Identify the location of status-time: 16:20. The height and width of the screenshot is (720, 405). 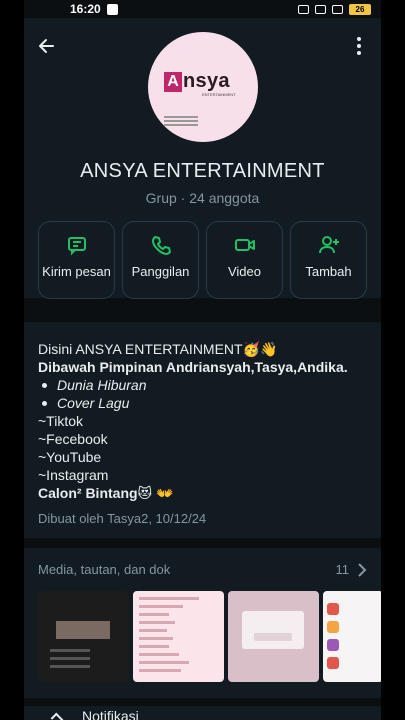
(85, 9).